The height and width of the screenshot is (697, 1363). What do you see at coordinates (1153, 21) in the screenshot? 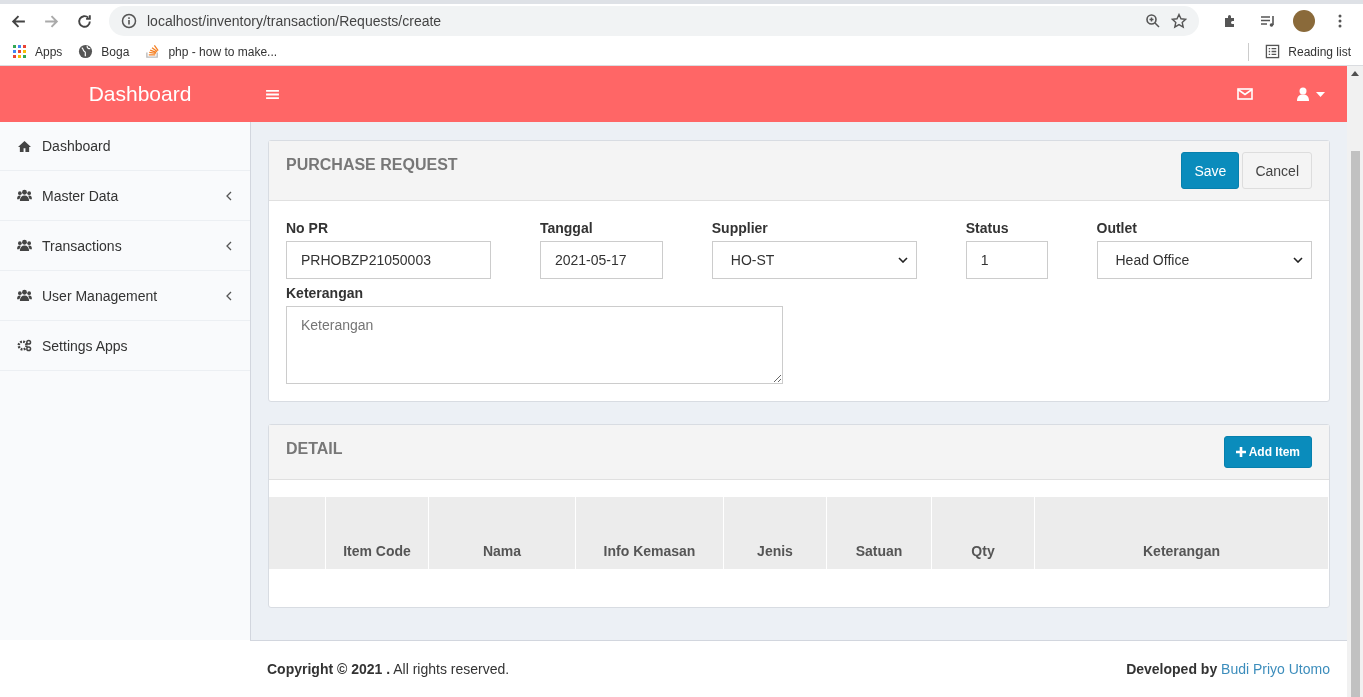
I see `zoom-icon` at bounding box center [1153, 21].